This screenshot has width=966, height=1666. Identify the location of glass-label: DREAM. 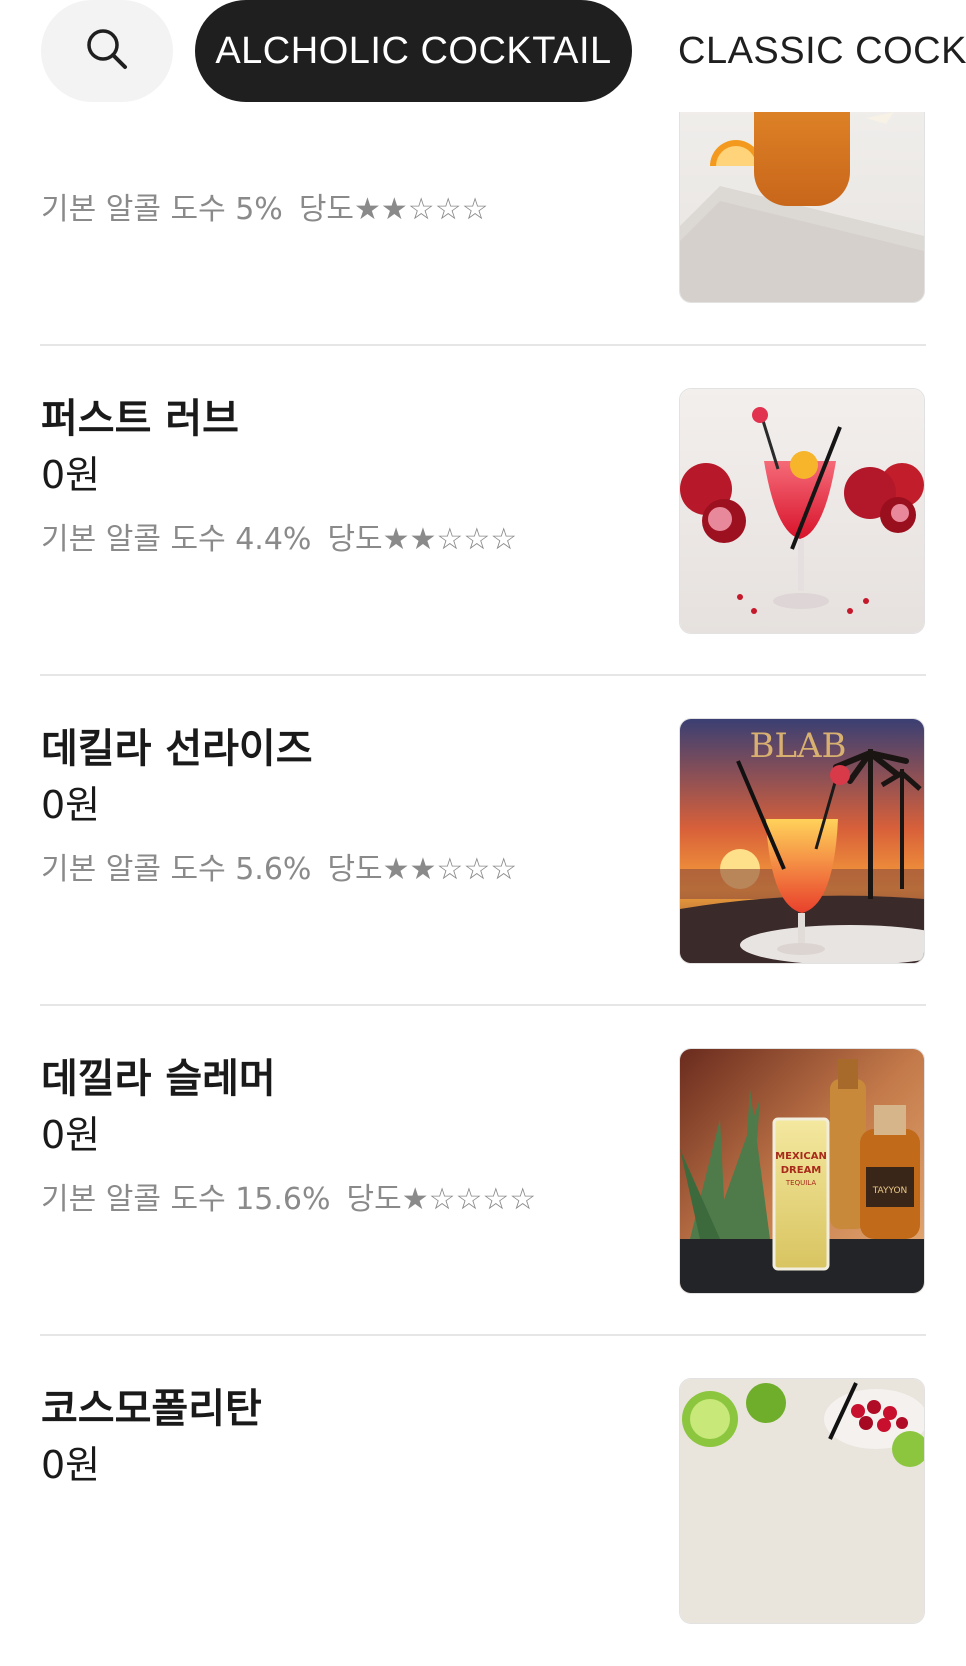
(801, 1170).